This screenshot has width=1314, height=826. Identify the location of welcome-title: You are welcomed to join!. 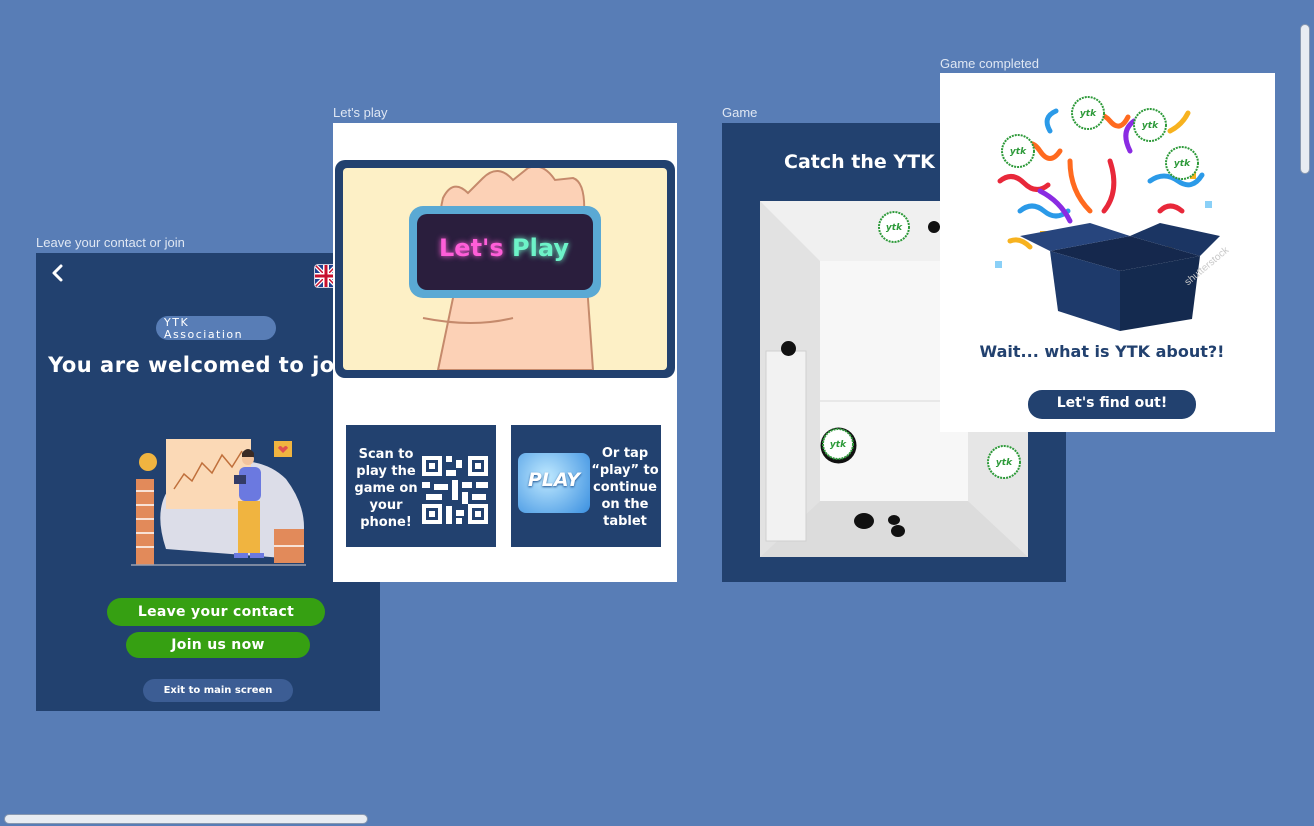
(208, 365).